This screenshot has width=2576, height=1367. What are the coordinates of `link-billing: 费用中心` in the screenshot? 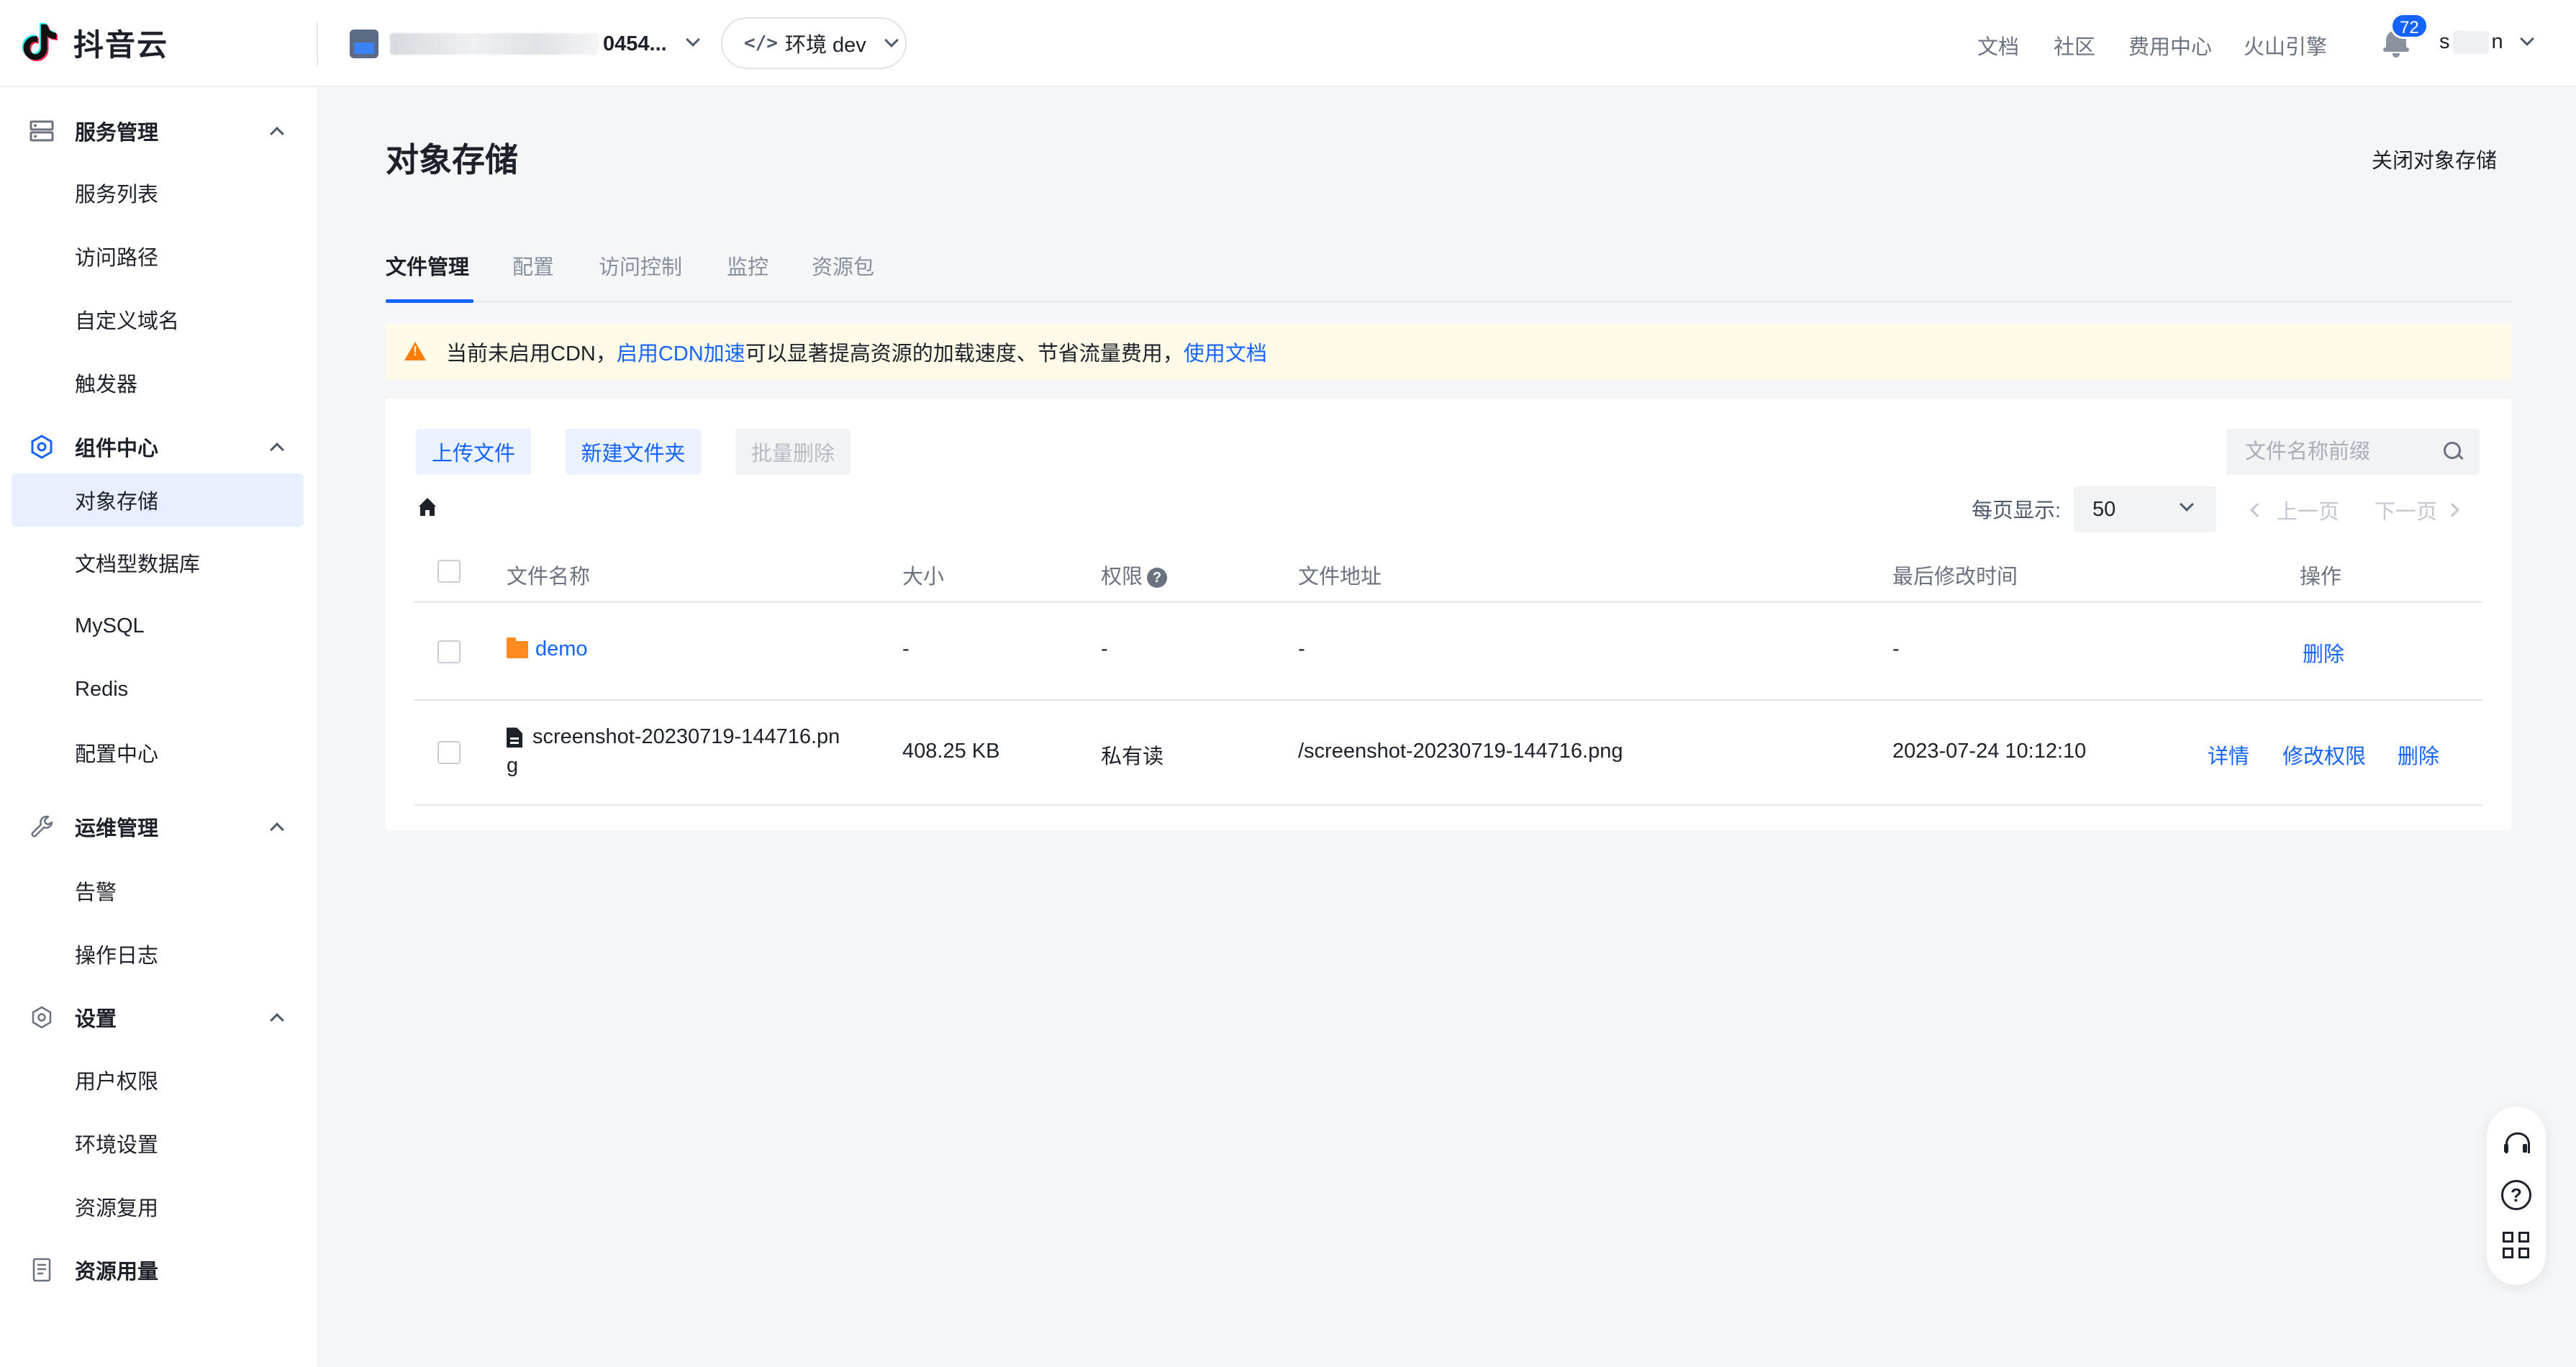 It's located at (2170, 45).